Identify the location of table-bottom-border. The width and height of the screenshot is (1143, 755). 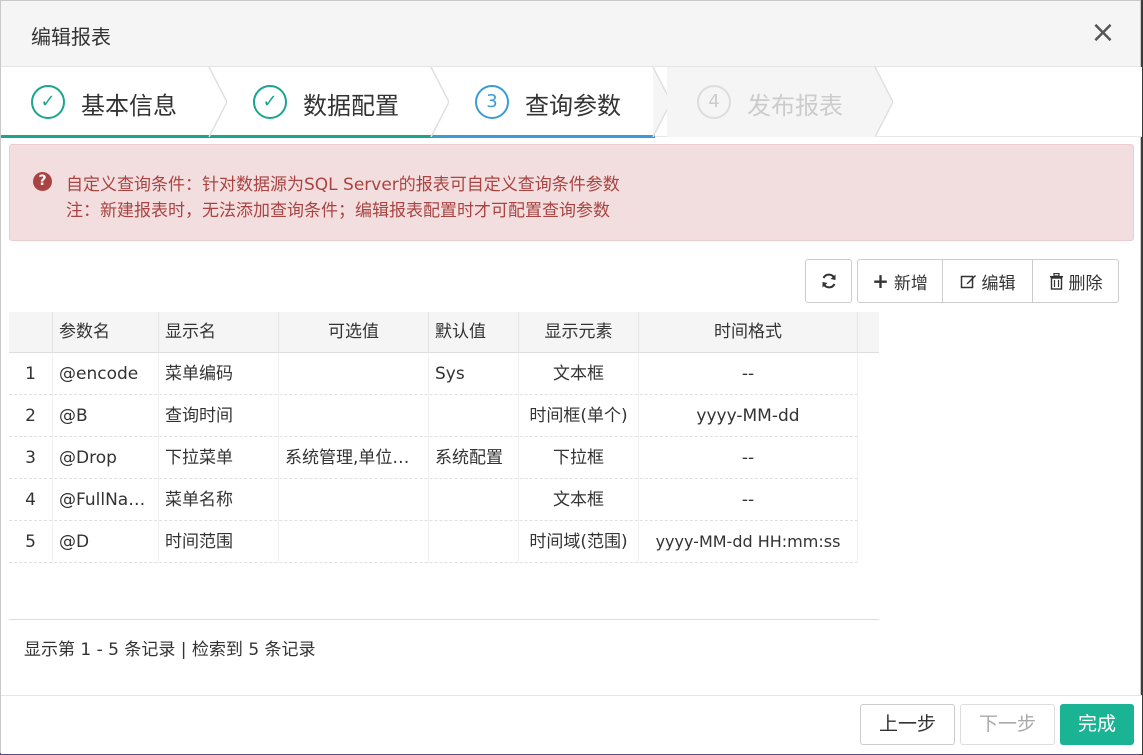
(444, 619).